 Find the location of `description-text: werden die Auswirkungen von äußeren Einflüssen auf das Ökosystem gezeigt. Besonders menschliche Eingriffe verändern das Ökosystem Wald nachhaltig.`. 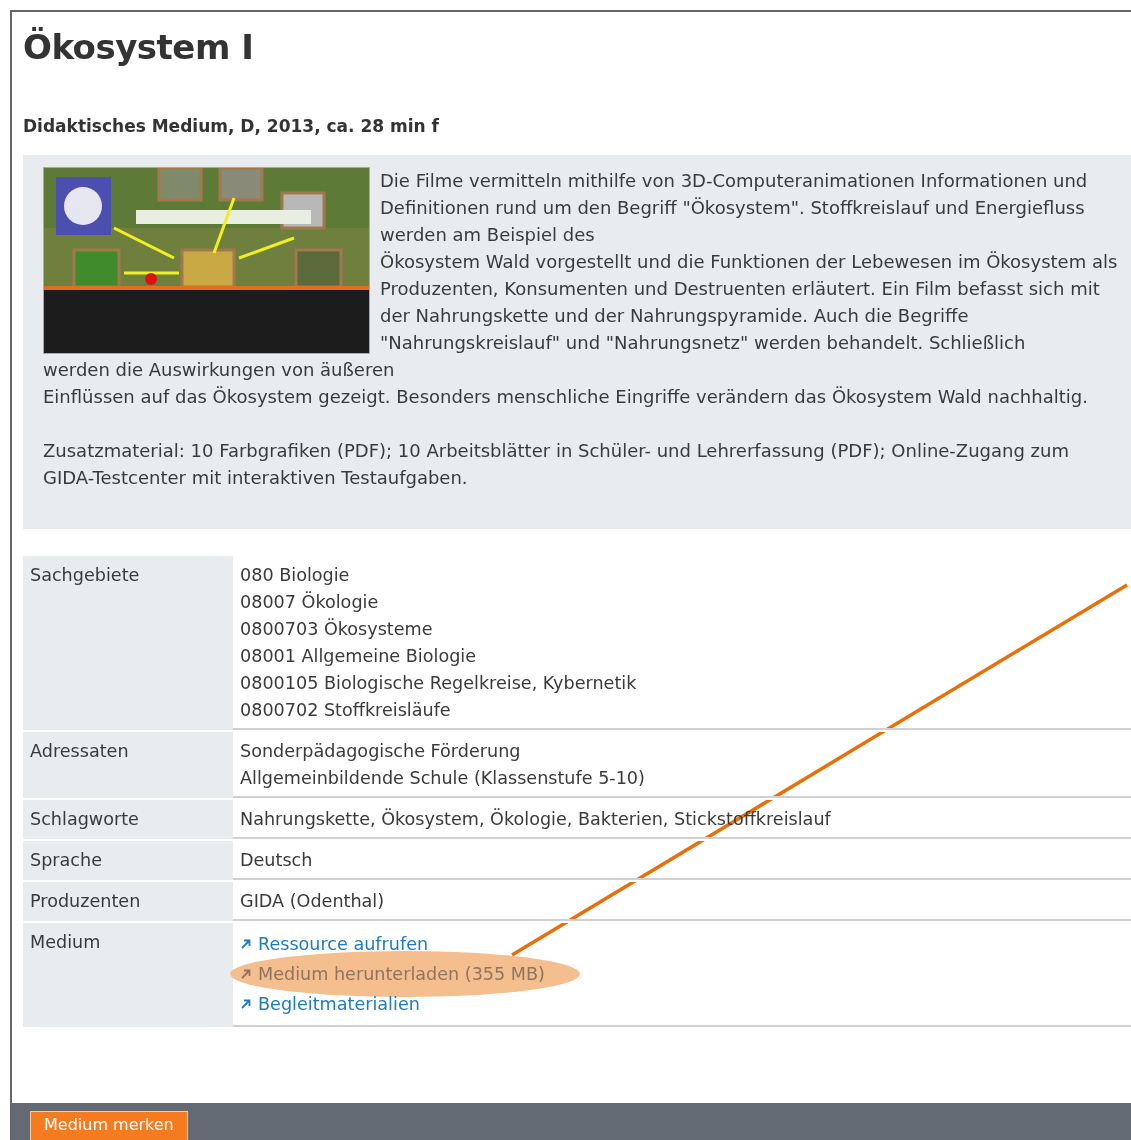

description-text: werden die Auswirkungen von äußeren Einflüssen auf das Ökosystem gezeigt. Besonders menschliche Eingriffe verändern das Ökosystem Wald nachhaltig. is located at coordinates (566, 383).